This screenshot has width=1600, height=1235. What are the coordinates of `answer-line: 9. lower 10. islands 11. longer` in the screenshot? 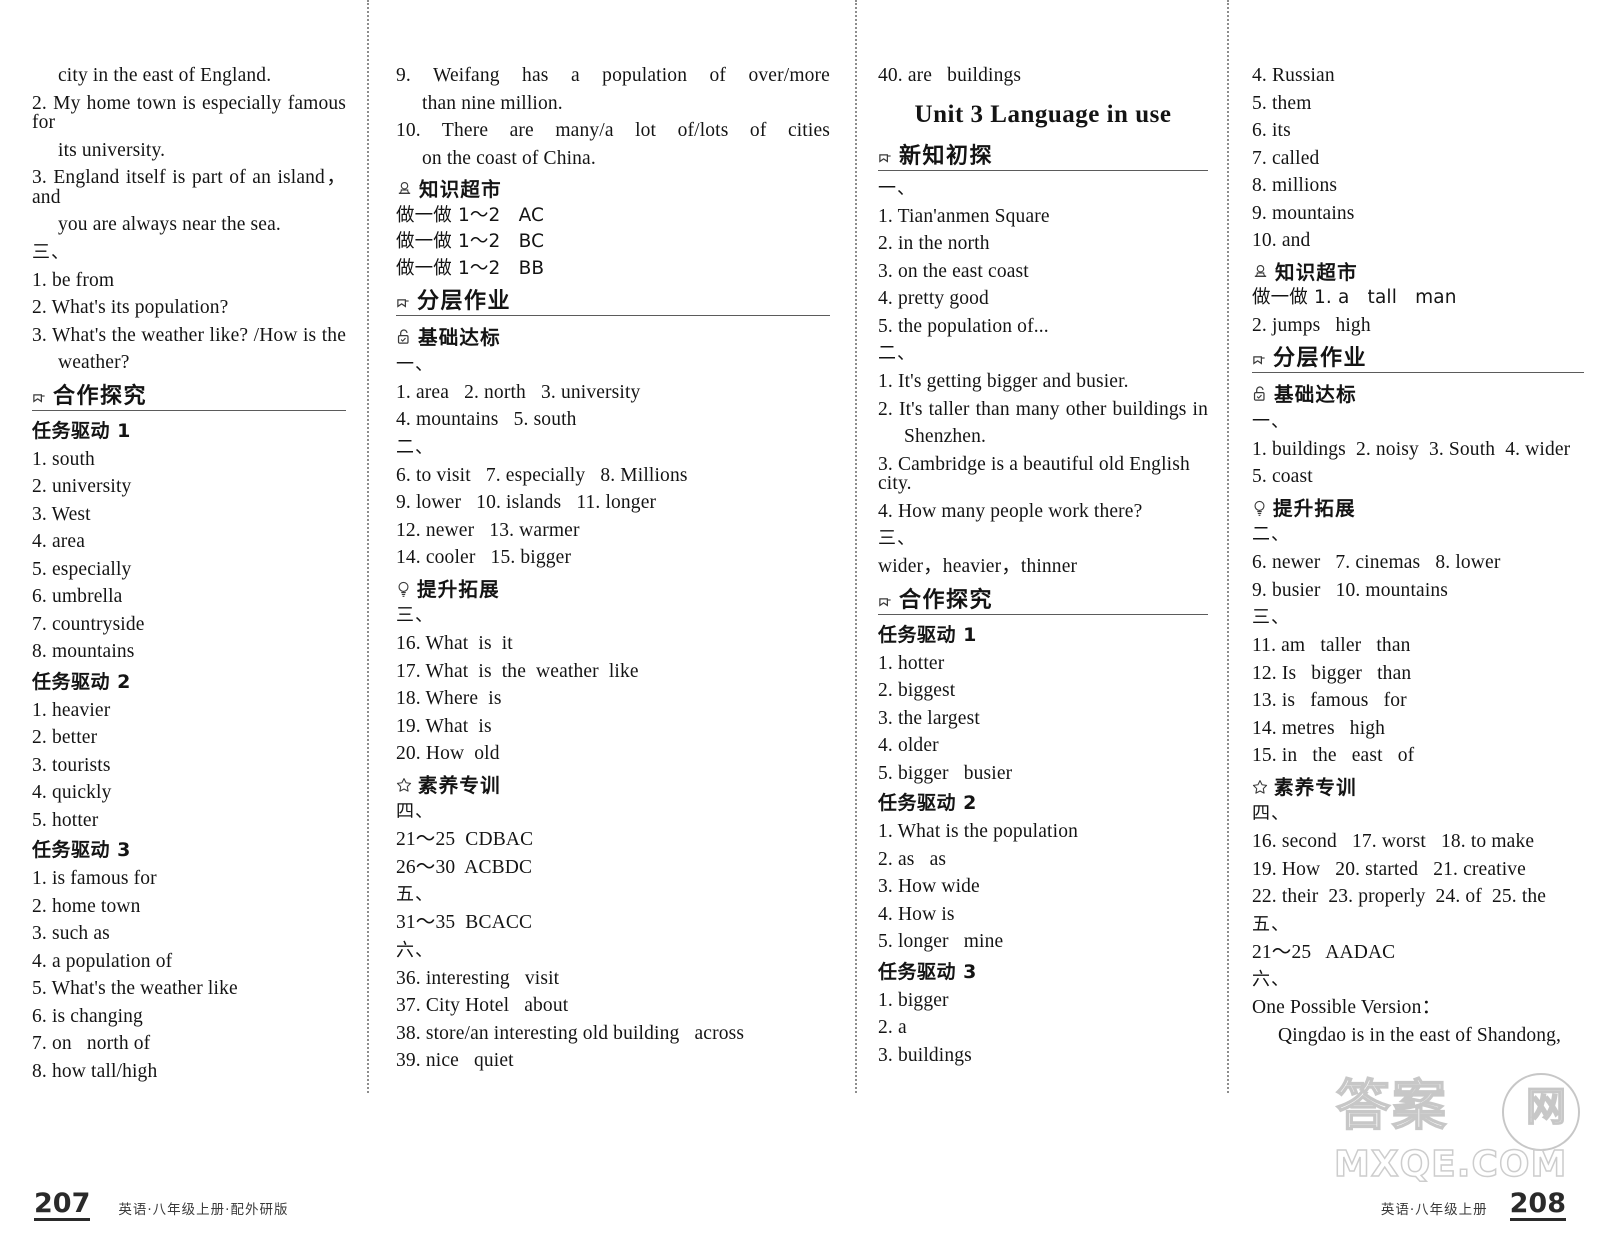 It's located at (526, 502).